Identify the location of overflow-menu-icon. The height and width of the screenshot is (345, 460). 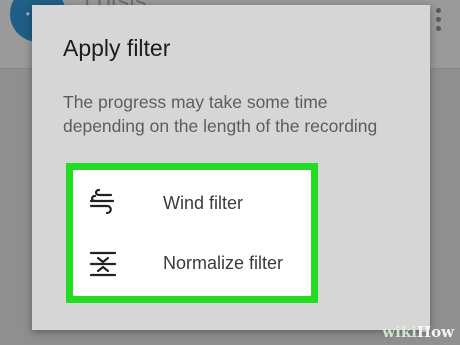
(439, 19).